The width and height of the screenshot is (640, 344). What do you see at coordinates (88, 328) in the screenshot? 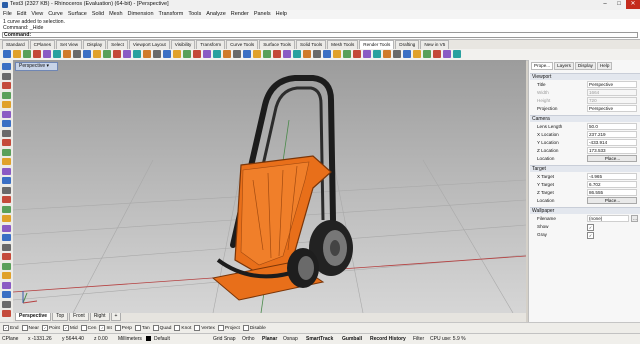
I see `osnap-cen: Cen` at bounding box center [88, 328].